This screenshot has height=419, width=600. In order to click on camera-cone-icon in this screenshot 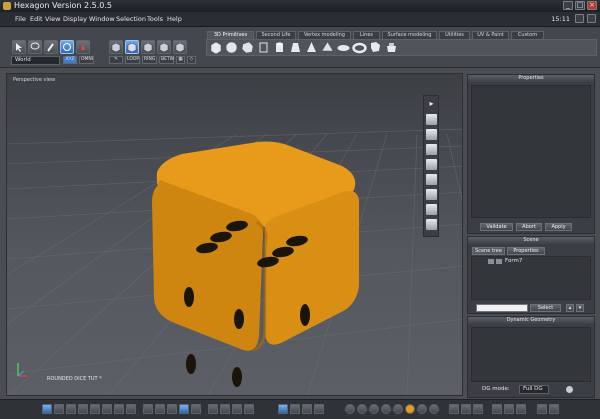, I will do `click(431, 209)`.